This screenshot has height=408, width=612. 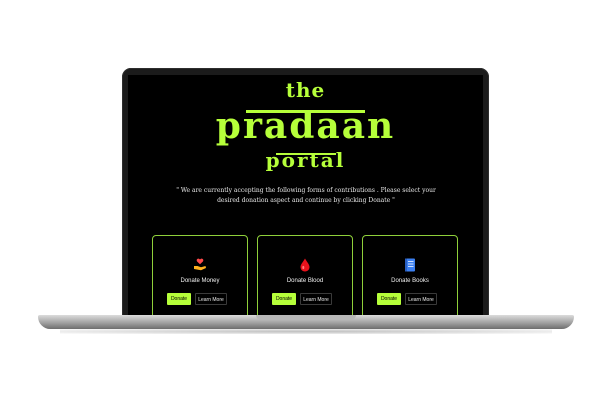 What do you see at coordinates (305, 275) in the screenshot?
I see `card-donate-blood: Donate Blood Donate Learn More` at bounding box center [305, 275].